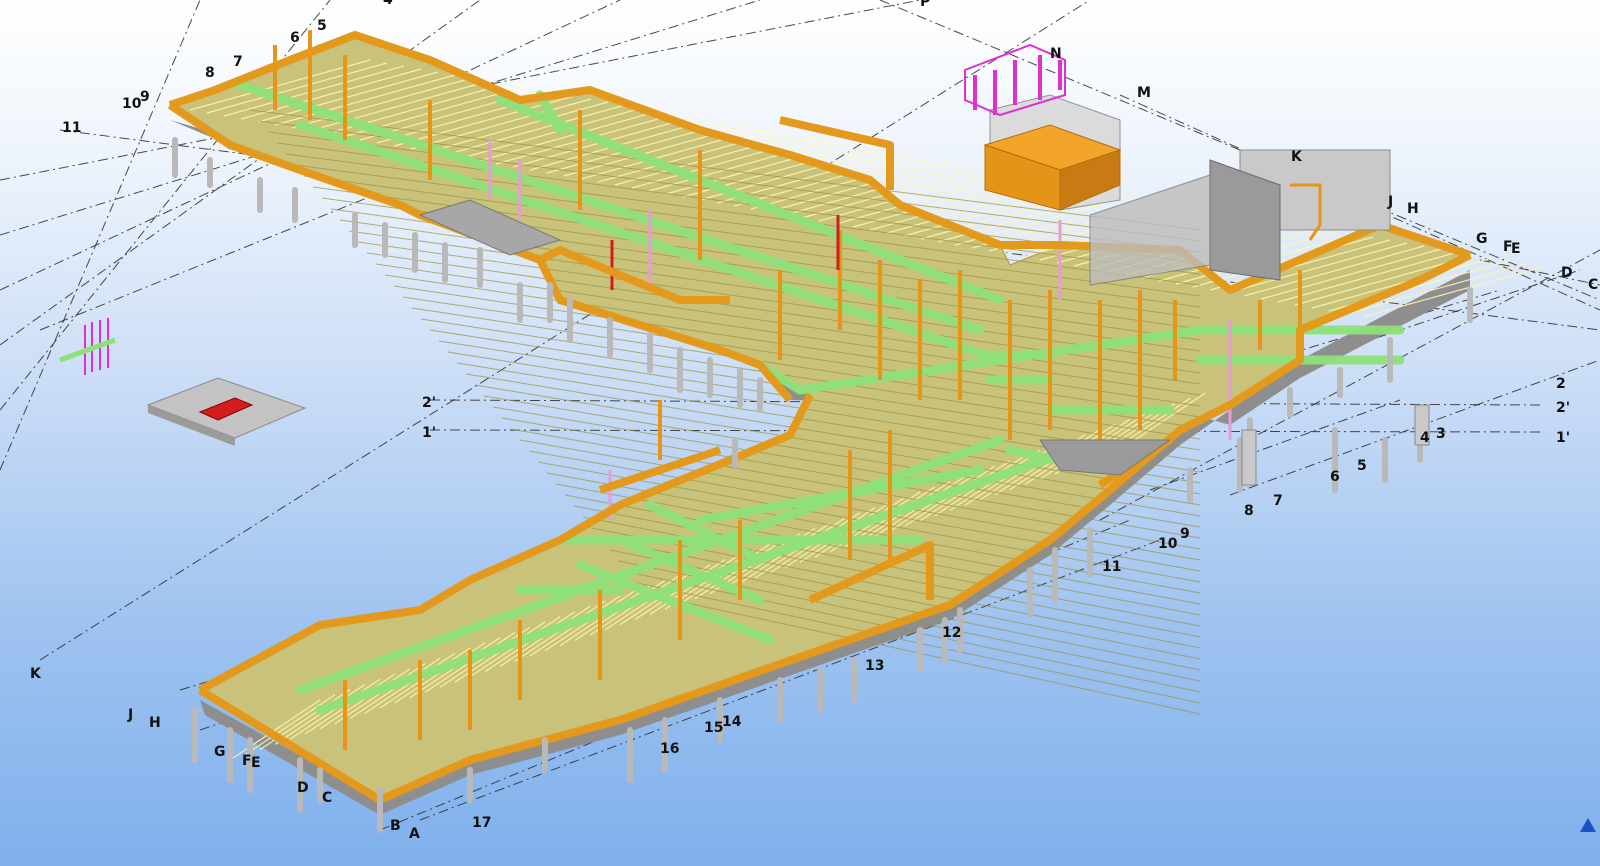 This screenshot has width=1600, height=866. Describe the element at coordinates (395, 826) in the screenshot. I see `grid-label-letter-B: B` at that location.